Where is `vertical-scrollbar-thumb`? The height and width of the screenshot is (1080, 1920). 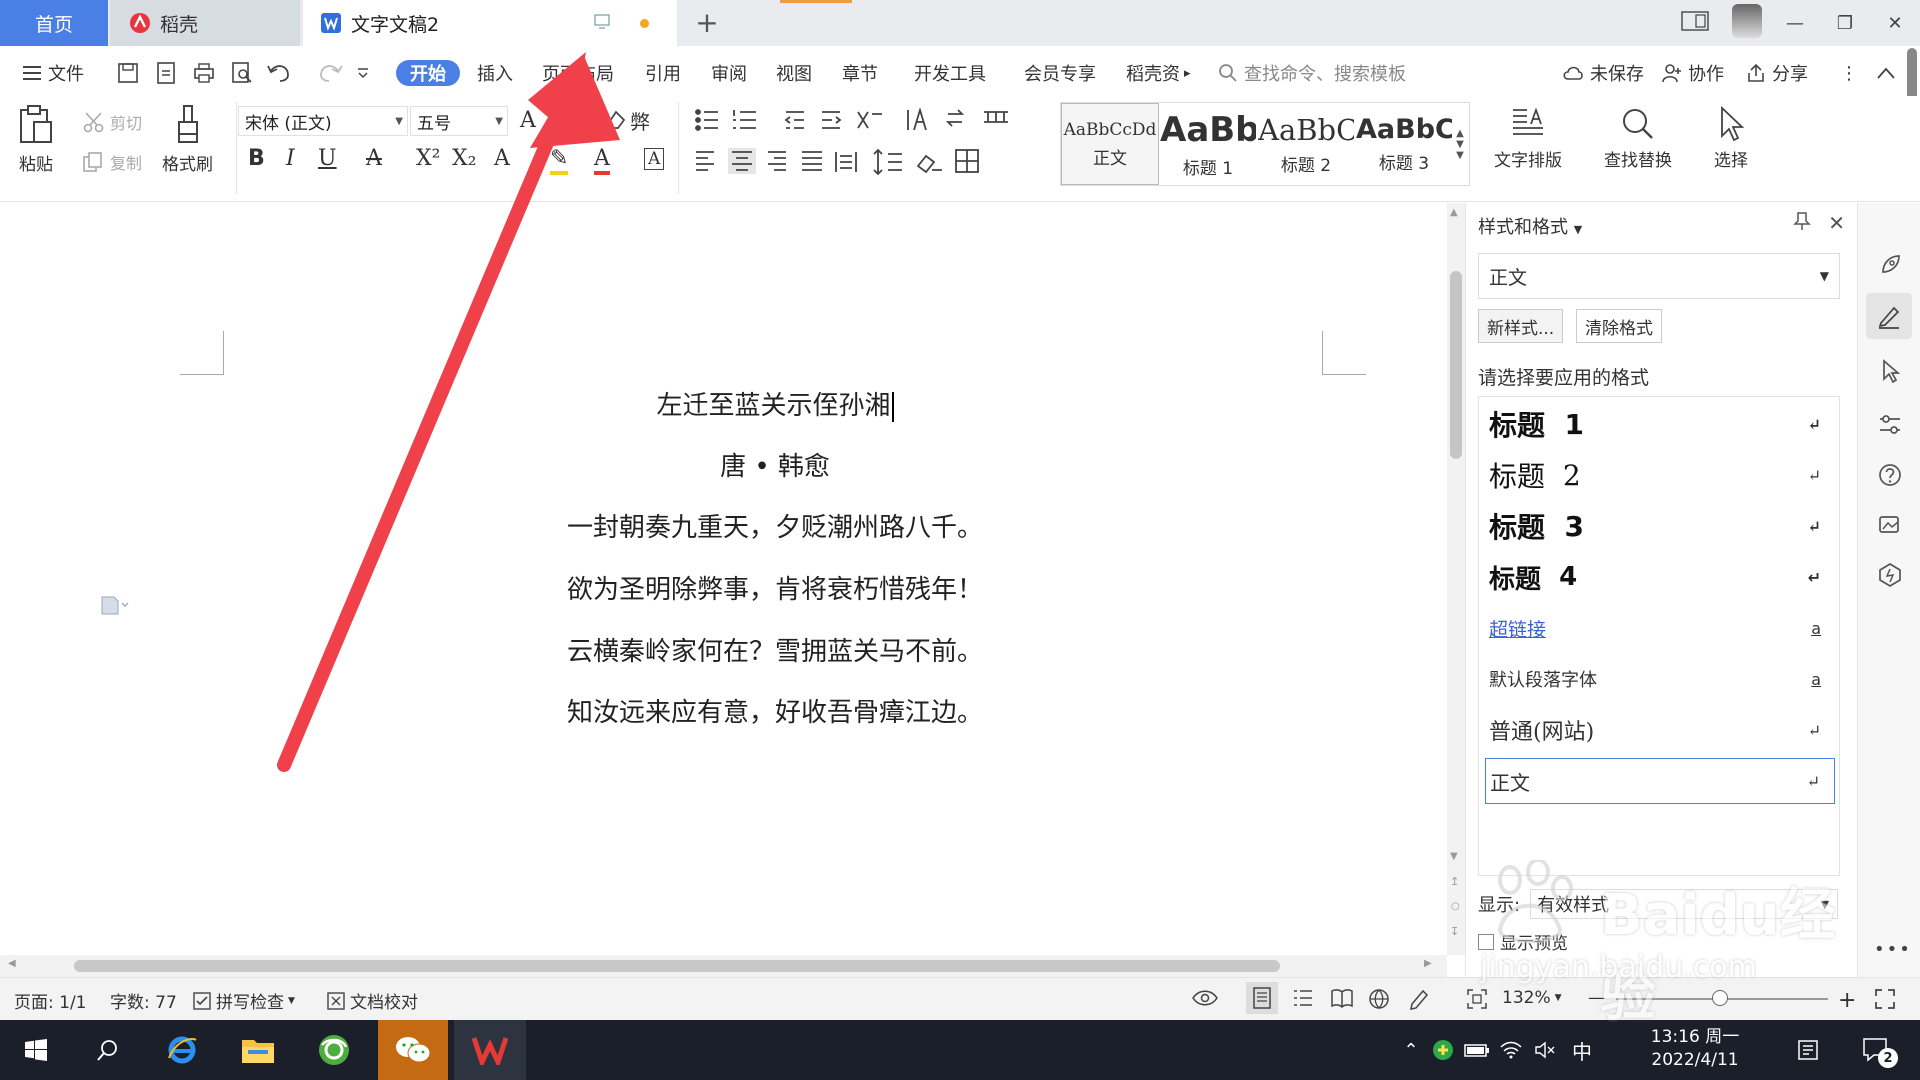
vertical-scrollbar-thumb is located at coordinates (1456, 365).